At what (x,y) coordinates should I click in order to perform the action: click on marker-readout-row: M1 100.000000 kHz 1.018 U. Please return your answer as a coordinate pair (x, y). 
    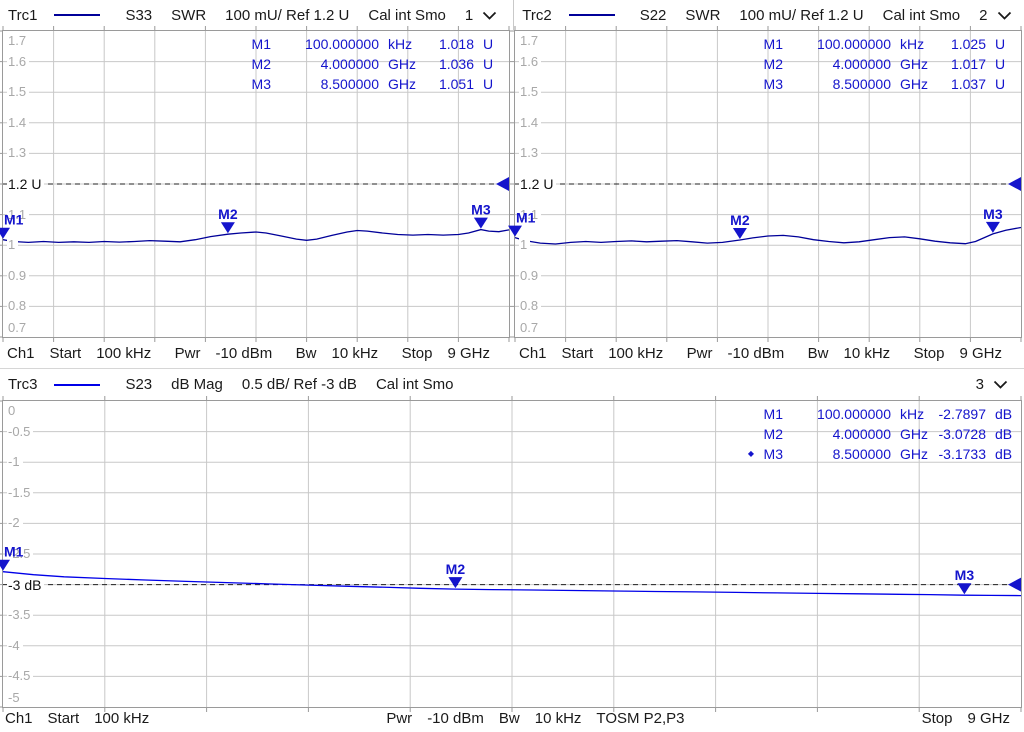
    Looking at the image, I should click on (368, 44).